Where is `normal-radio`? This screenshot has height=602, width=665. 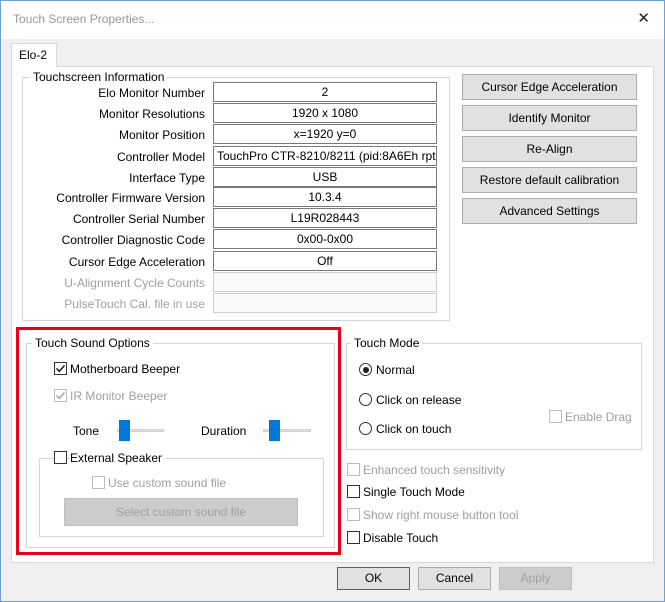
normal-radio is located at coordinates (365, 369).